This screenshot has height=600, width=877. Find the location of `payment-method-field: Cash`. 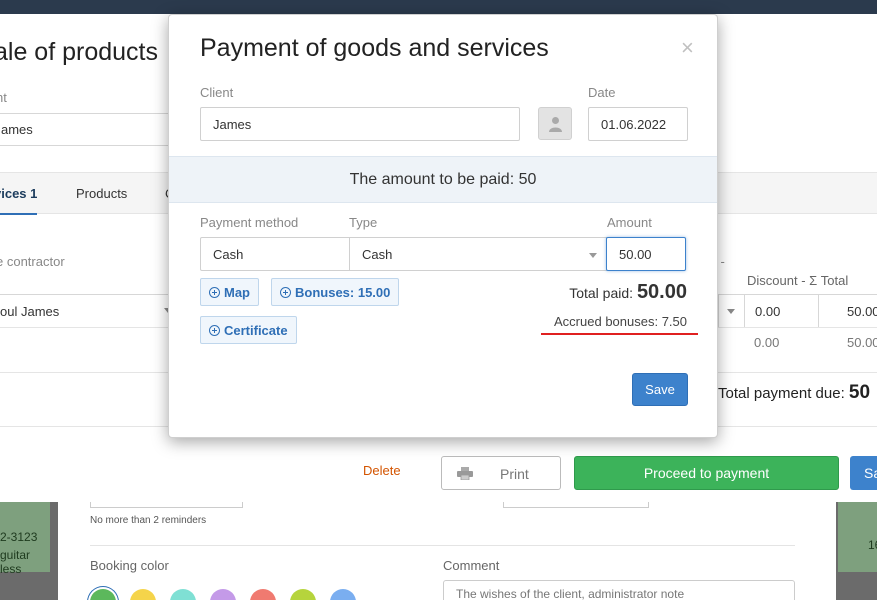

payment-method-field: Cash is located at coordinates (275, 254).